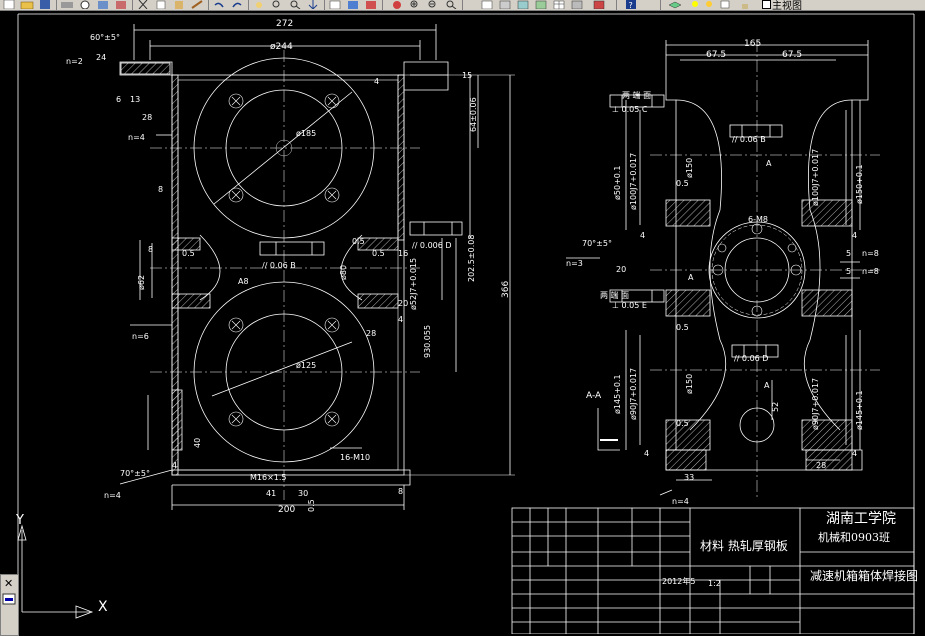 This screenshot has height=636, width=925. I want to click on layer-state-icon, so click(523, 4).